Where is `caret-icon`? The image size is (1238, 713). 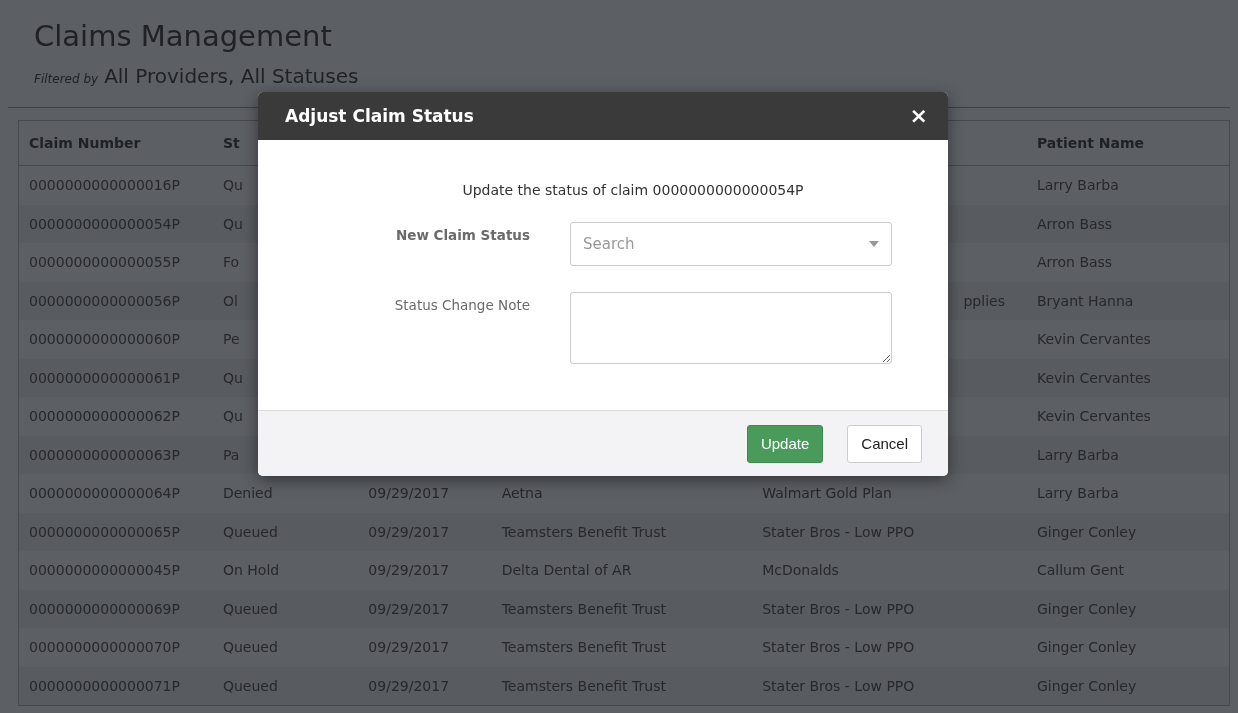 caret-icon is located at coordinates (874, 244).